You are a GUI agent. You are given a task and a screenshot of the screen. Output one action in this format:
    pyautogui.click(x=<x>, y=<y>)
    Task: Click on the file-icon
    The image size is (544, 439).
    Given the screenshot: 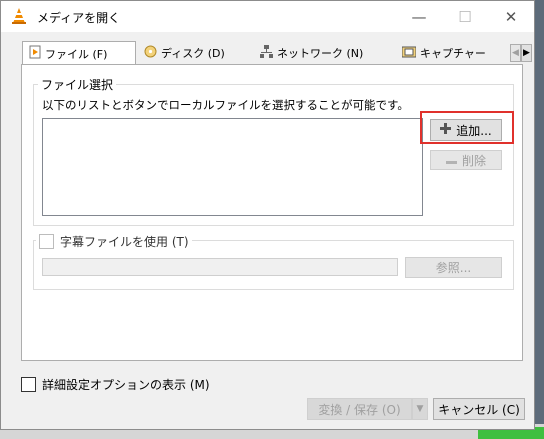 What is the action you would take?
    pyautogui.click(x=35, y=53)
    